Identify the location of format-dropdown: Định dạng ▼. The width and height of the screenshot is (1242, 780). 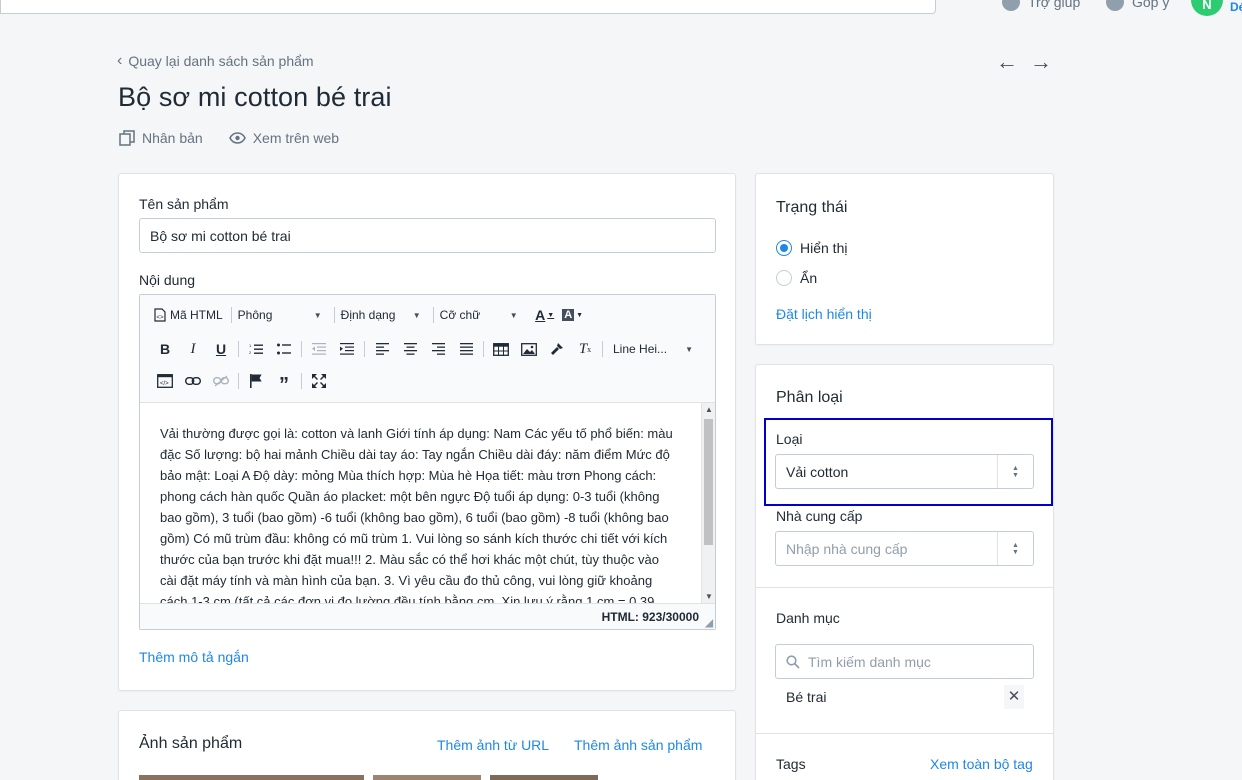
(381, 315).